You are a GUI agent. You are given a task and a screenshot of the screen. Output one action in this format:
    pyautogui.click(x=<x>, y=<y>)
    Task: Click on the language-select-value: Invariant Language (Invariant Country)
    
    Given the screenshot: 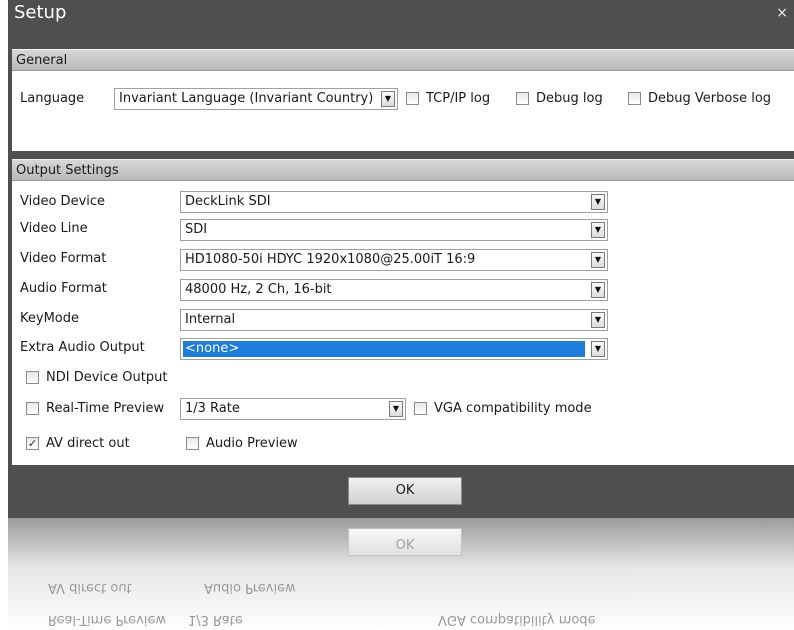 What is the action you would take?
    pyautogui.click(x=246, y=98)
    